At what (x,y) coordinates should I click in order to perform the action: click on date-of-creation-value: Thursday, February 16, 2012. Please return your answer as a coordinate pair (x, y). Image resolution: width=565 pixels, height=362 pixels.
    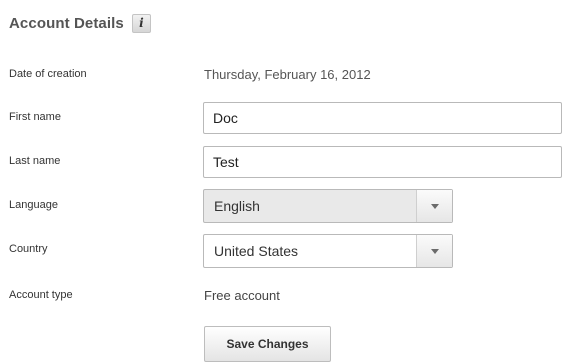
    Looking at the image, I should click on (287, 74).